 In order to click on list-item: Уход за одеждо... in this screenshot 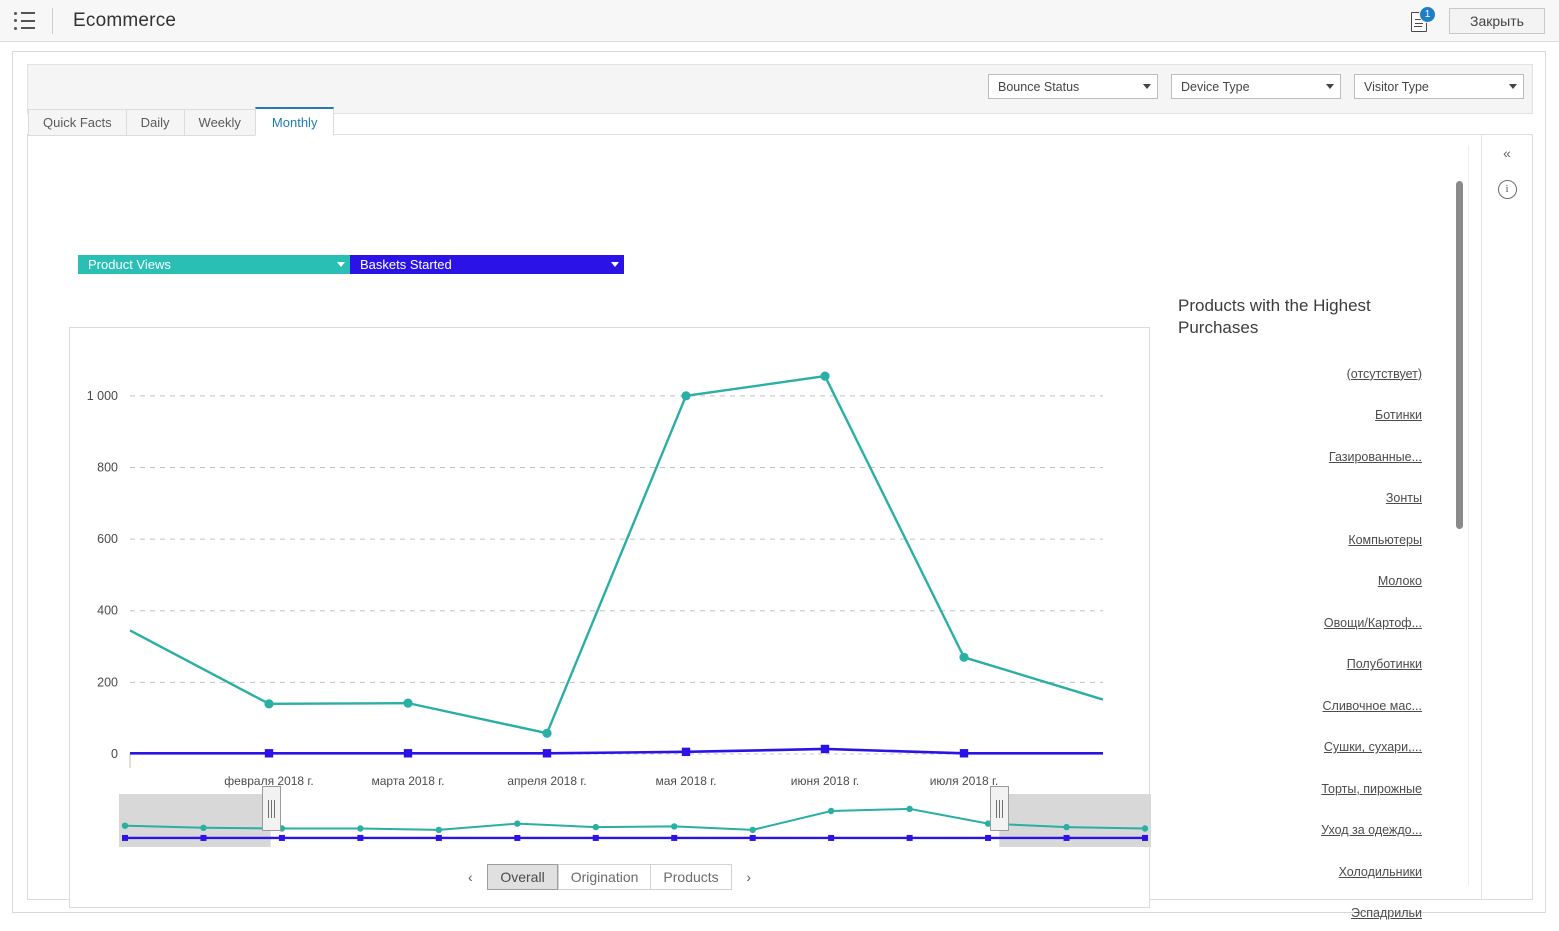, I will do `click(1323, 831)`.